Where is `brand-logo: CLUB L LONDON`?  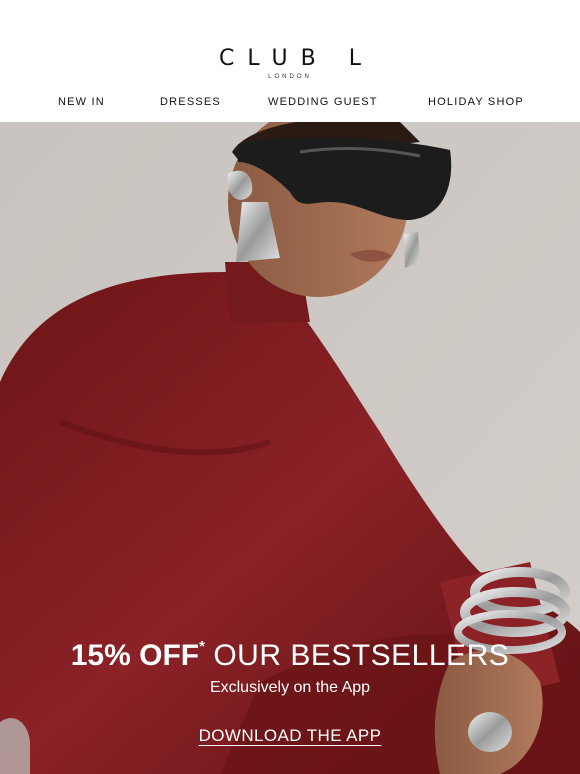 brand-logo: CLUB L LONDON is located at coordinates (290, 63).